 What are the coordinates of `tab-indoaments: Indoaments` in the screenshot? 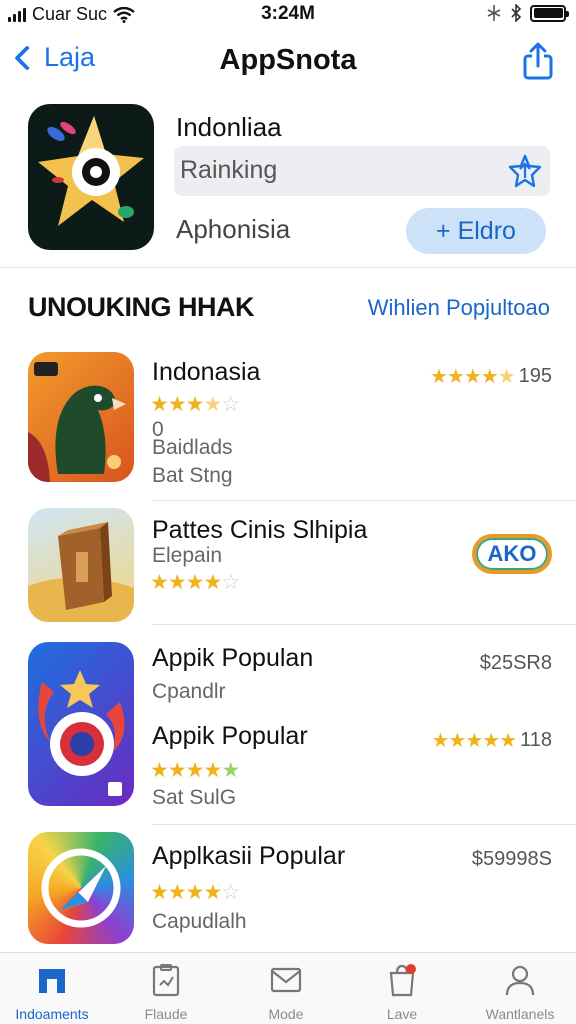 It's located at (52, 992).